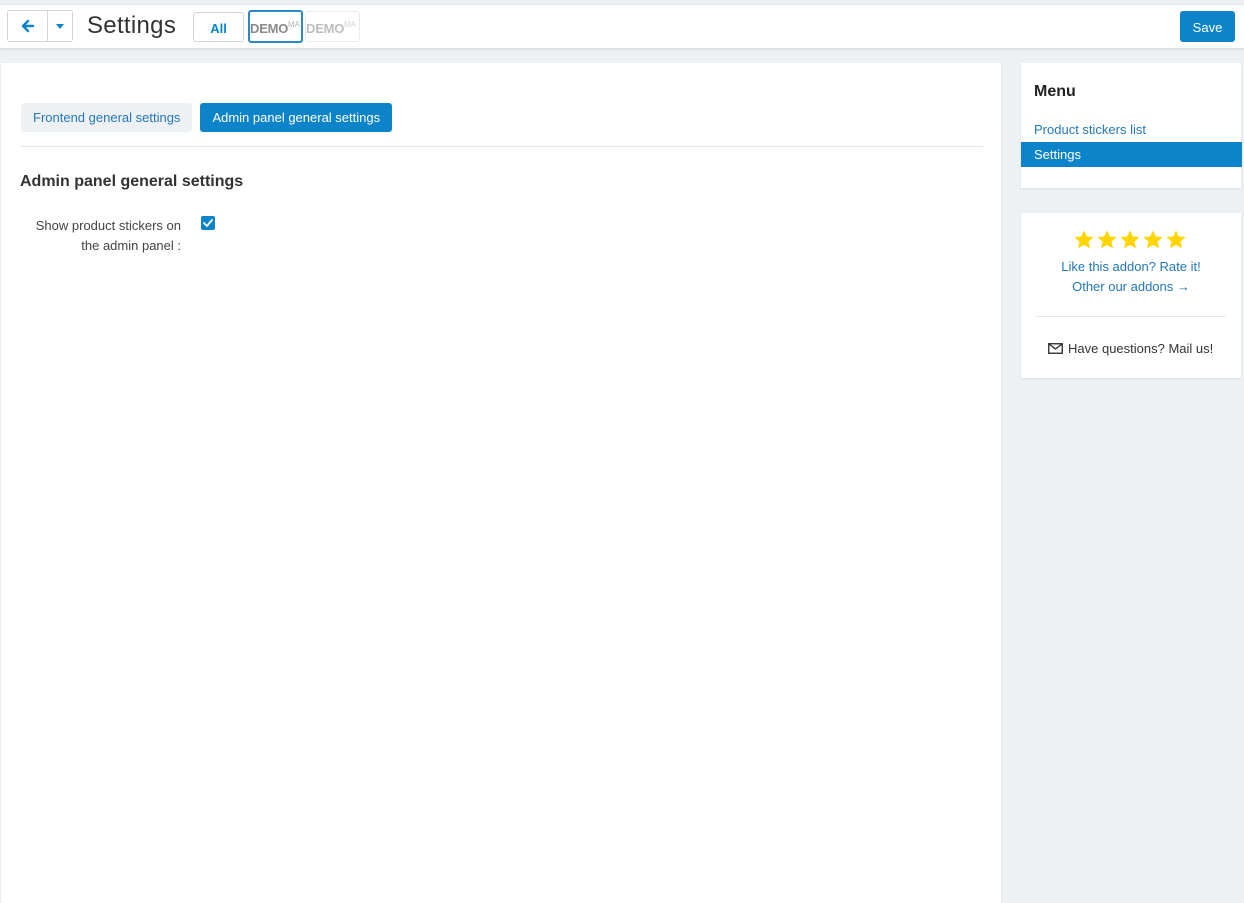  Describe the element at coordinates (502, 146) in the screenshot. I see `tab-divider` at that location.